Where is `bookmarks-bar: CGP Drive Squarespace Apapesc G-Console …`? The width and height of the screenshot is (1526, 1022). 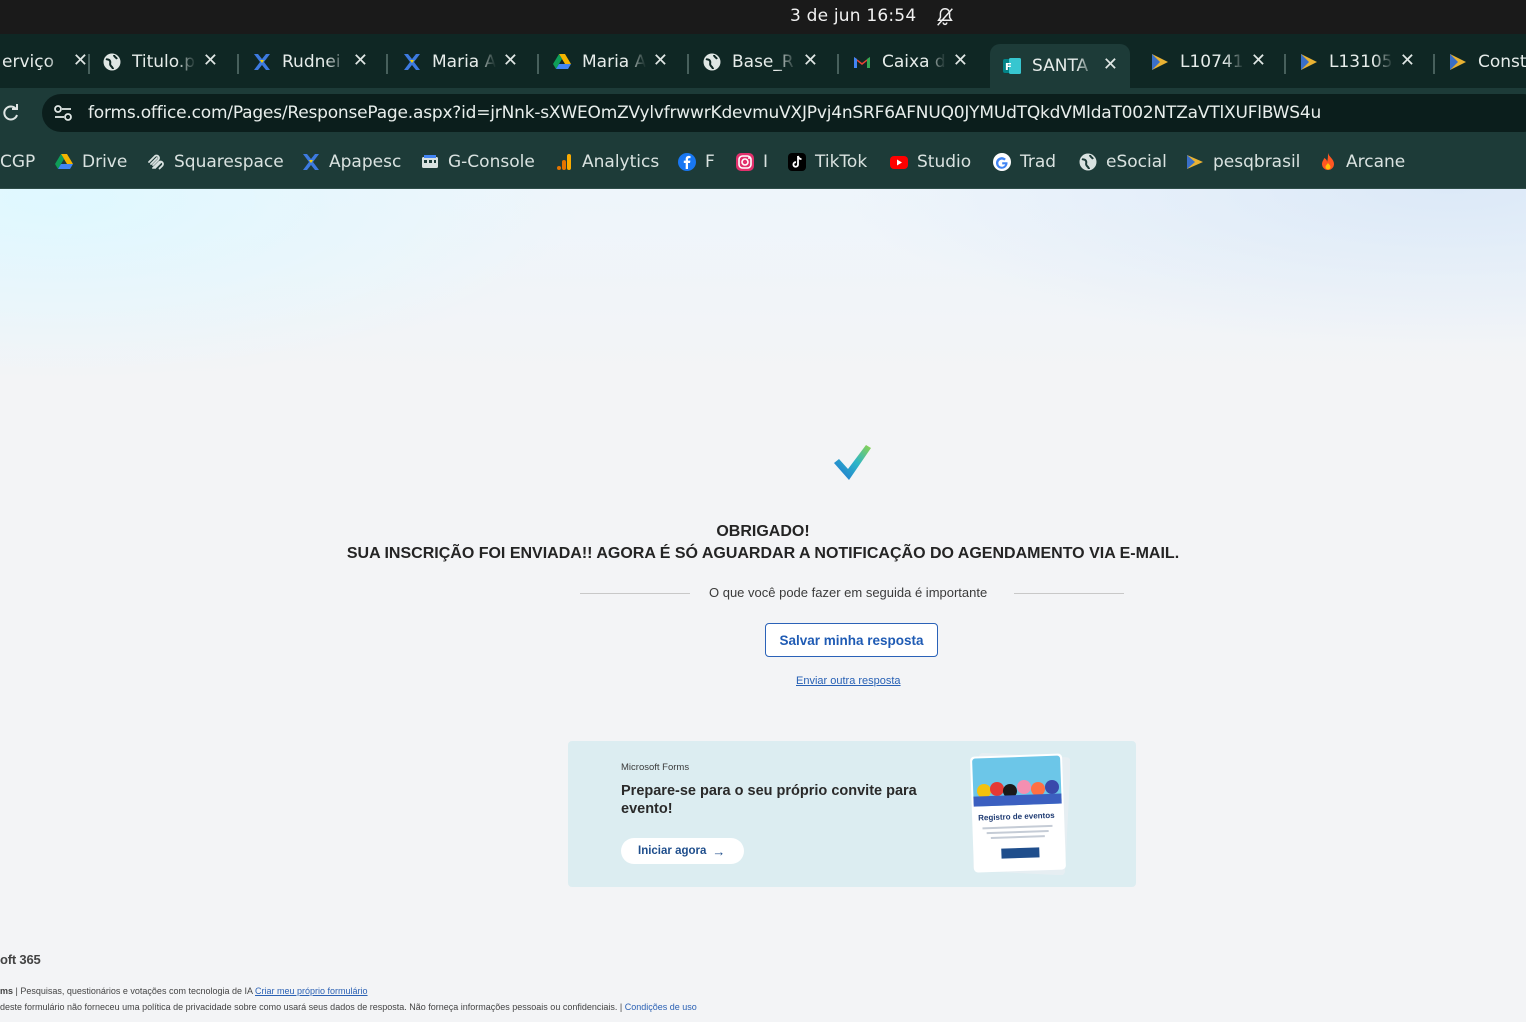
bookmarks-bar: CGP Drive Squarespace Apapesc G-Console … is located at coordinates (763, 163).